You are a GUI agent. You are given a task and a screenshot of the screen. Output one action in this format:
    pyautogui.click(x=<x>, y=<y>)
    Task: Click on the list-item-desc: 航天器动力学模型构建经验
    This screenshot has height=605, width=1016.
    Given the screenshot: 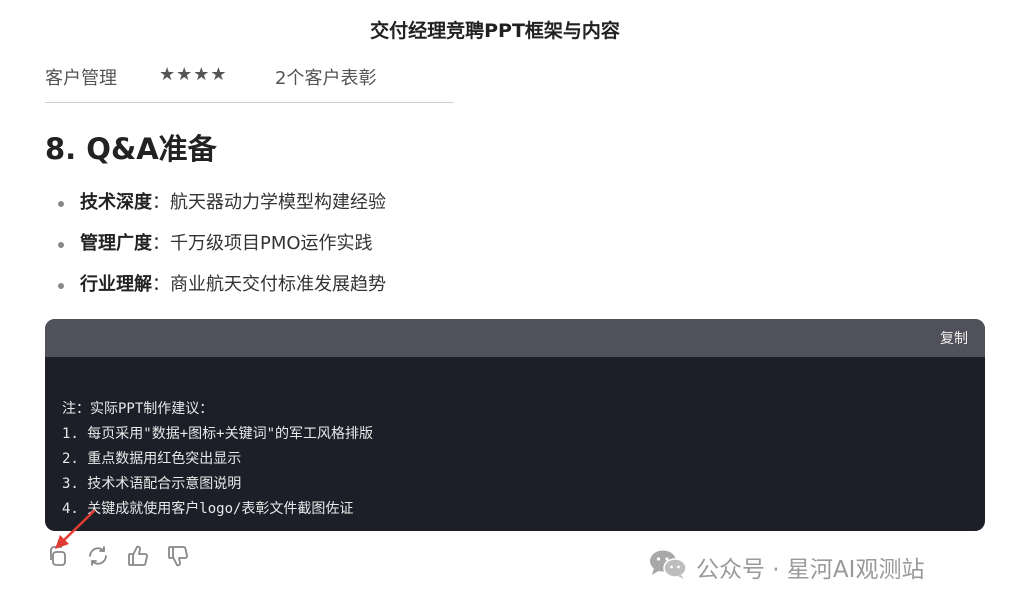 What is the action you would take?
    pyautogui.click(x=278, y=202)
    